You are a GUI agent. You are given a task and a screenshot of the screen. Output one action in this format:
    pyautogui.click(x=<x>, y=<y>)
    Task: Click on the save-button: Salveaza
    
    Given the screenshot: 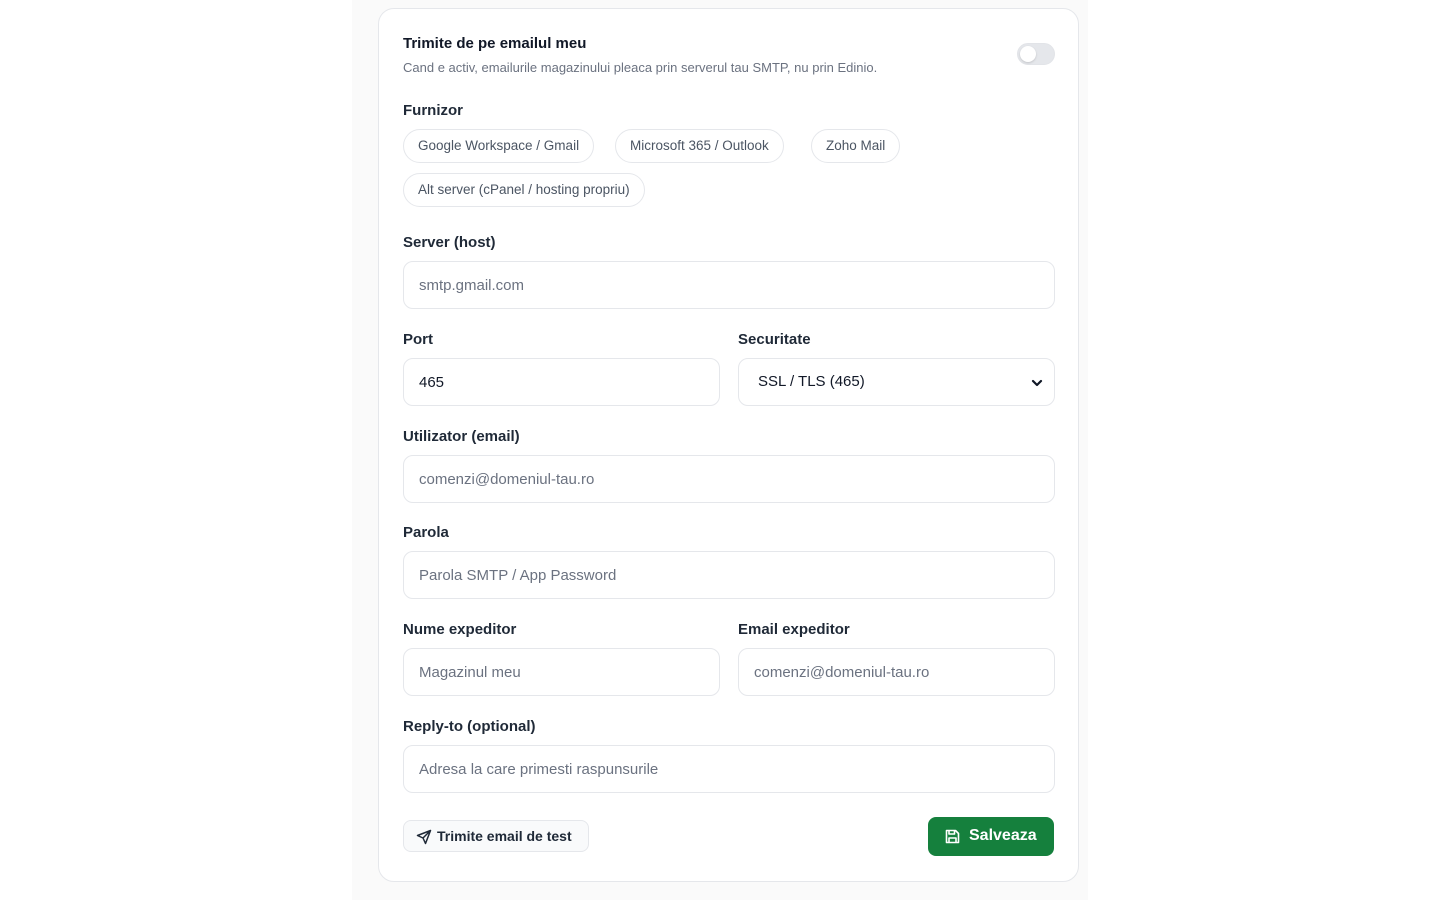 What is the action you would take?
    pyautogui.click(x=991, y=836)
    